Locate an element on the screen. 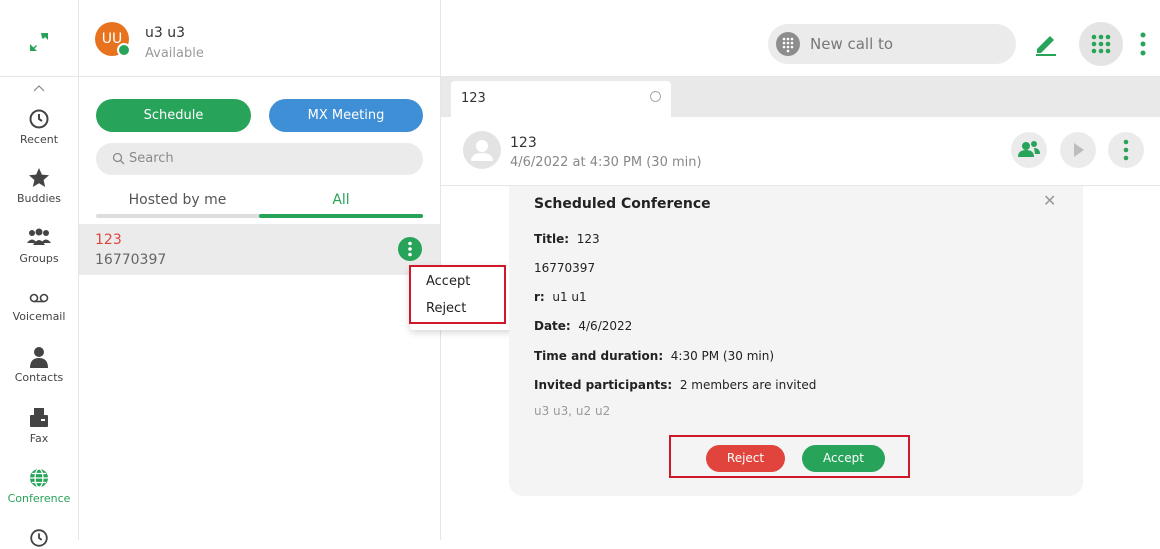 This screenshot has height=549, width=1160. card-heading: Scheduled Conference is located at coordinates (622, 204).